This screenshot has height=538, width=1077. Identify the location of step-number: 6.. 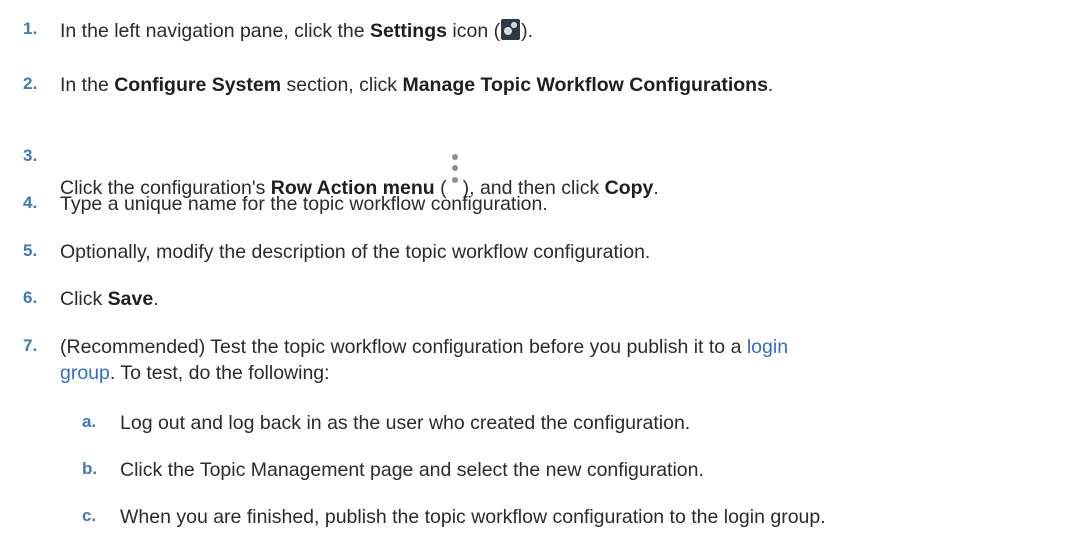
(30, 297).